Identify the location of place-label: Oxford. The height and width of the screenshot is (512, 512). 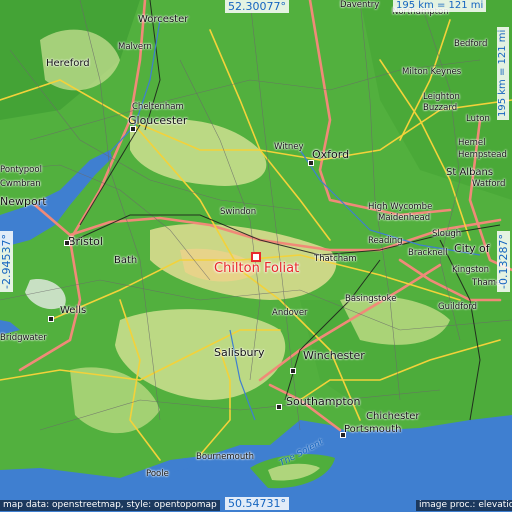
(331, 154).